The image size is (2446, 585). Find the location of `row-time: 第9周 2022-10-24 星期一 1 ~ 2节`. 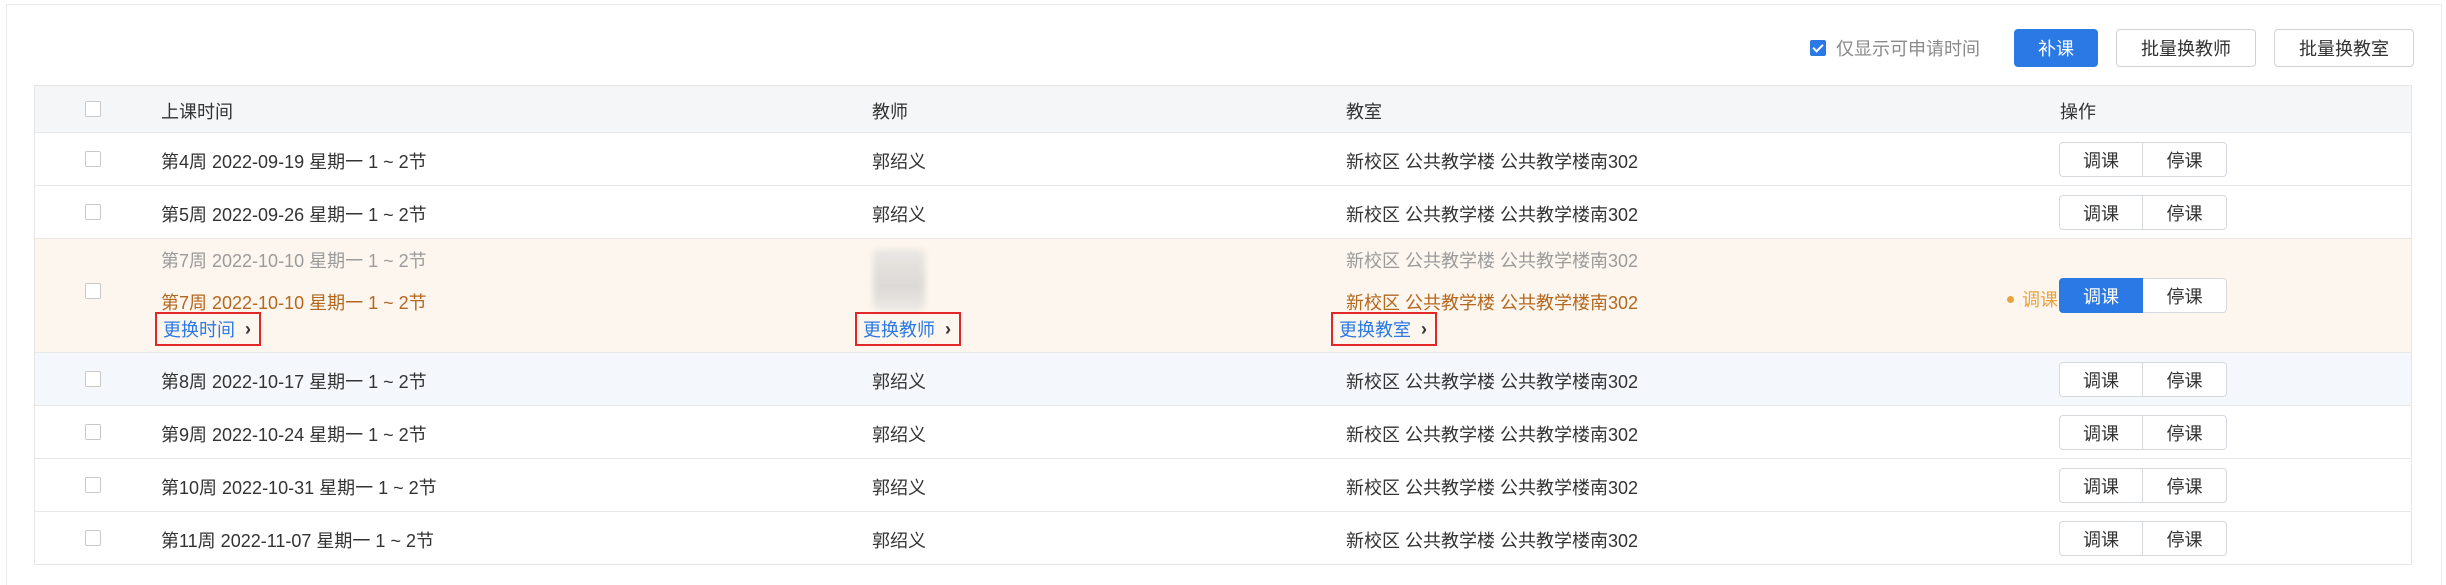

row-time: 第9周 2022-10-24 星期一 1 ~ 2节 is located at coordinates (294, 435).